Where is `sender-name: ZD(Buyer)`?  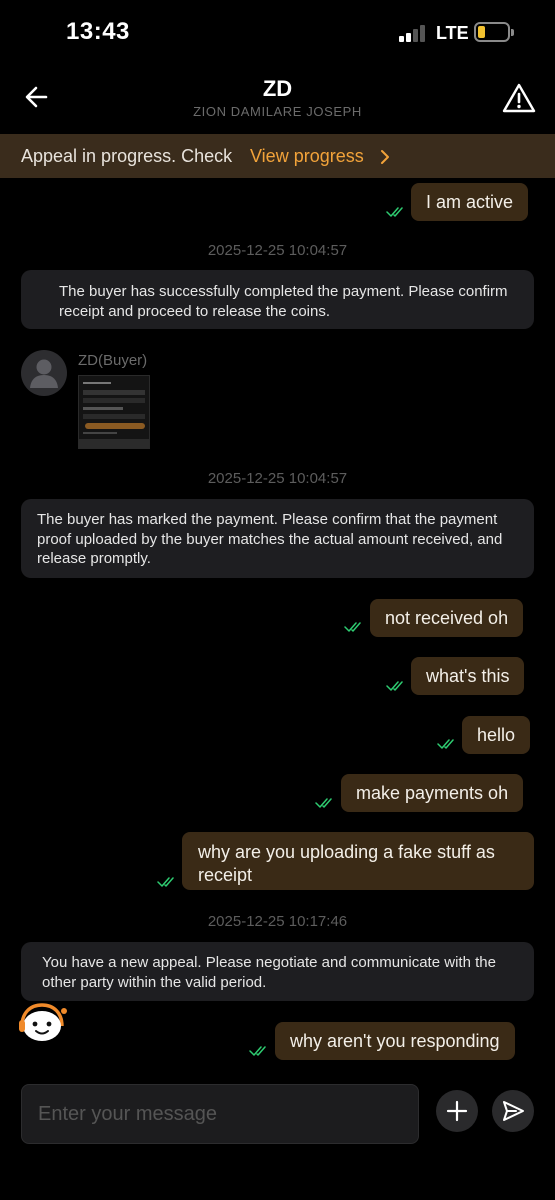 sender-name: ZD(Buyer) is located at coordinates (113, 360).